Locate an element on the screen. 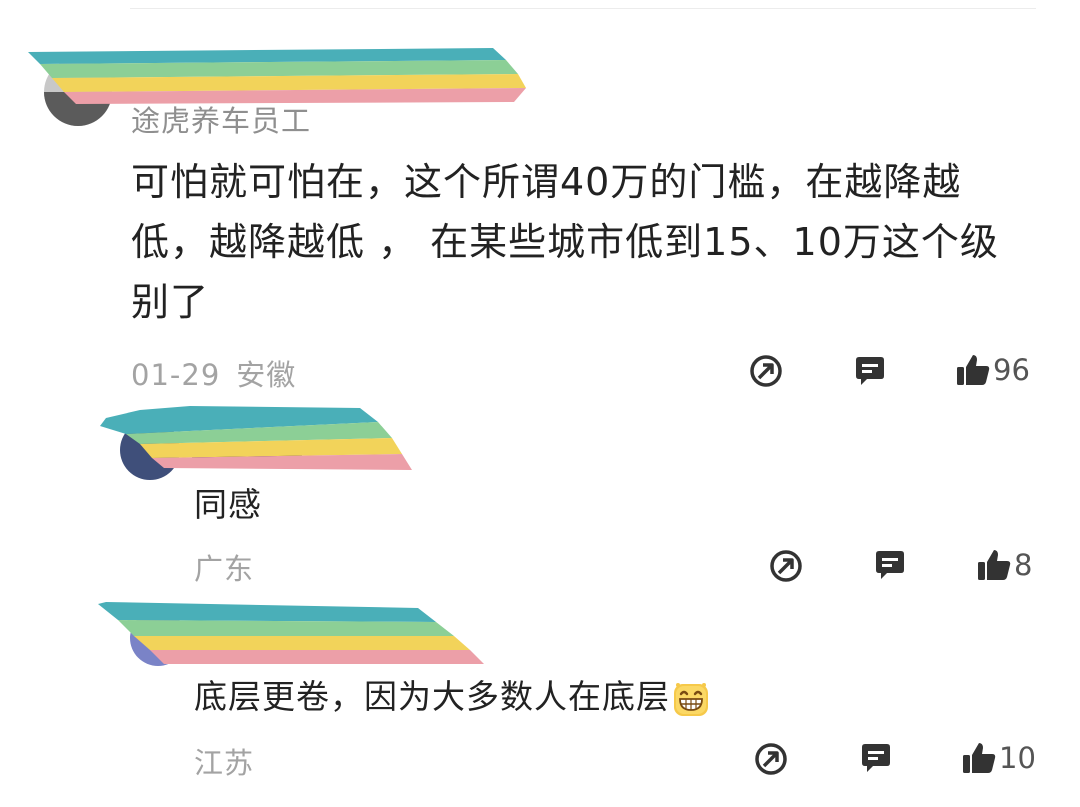  reply-text-content: 底层更卷，因为大多数人在底层 is located at coordinates (432, 696).